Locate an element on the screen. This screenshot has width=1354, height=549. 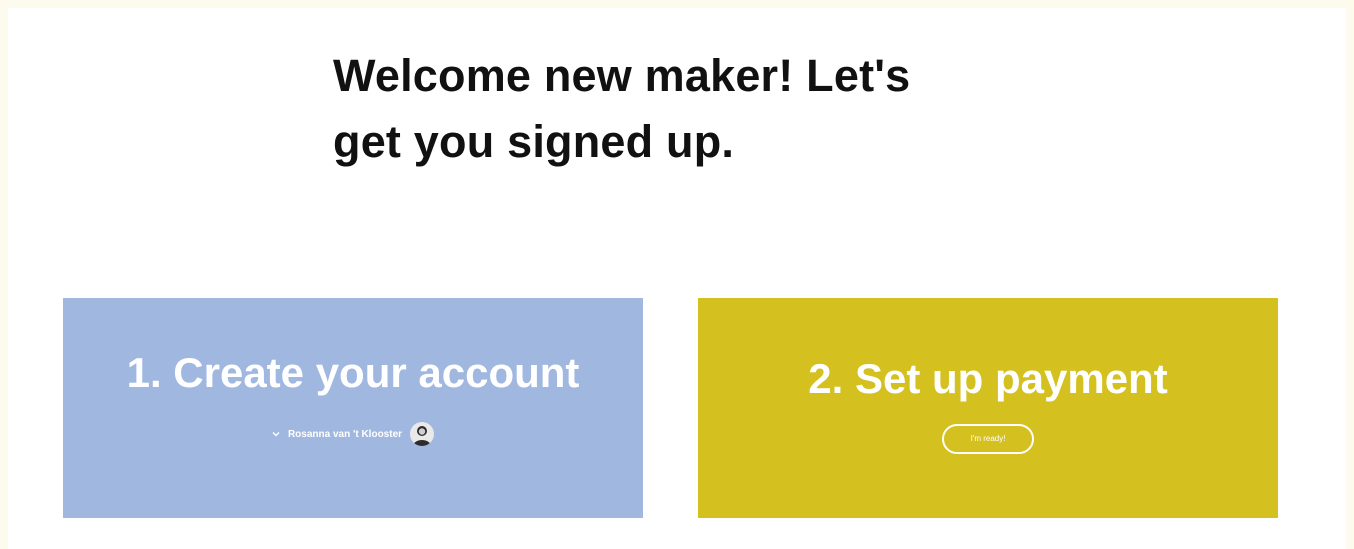
setup-payment-title: 2. Set up payment is located at coordinates (988, 378).